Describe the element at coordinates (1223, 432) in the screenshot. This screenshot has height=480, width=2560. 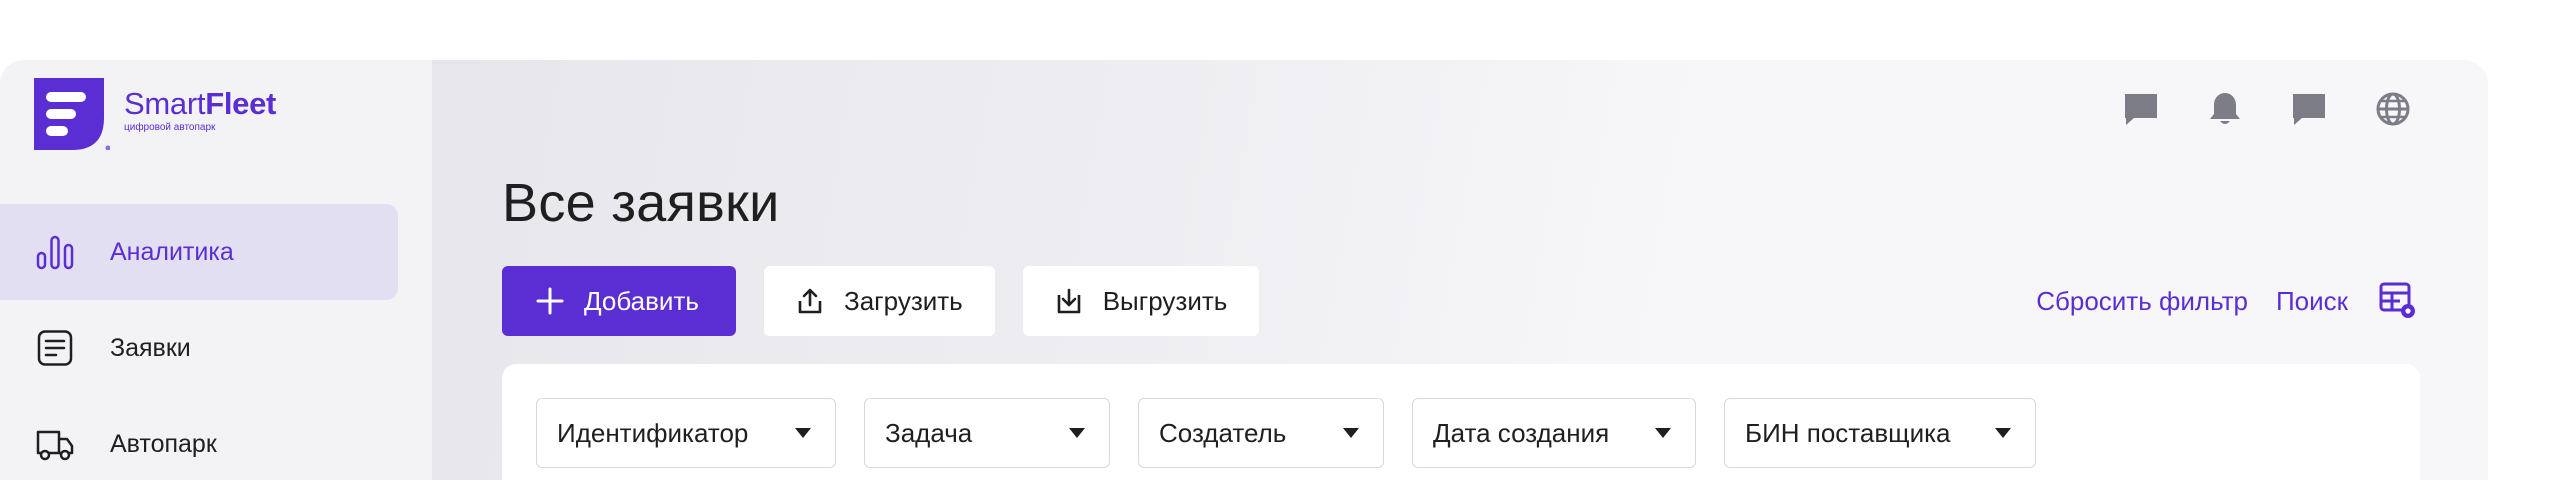
I see `filter-label: Создатель` at that location.